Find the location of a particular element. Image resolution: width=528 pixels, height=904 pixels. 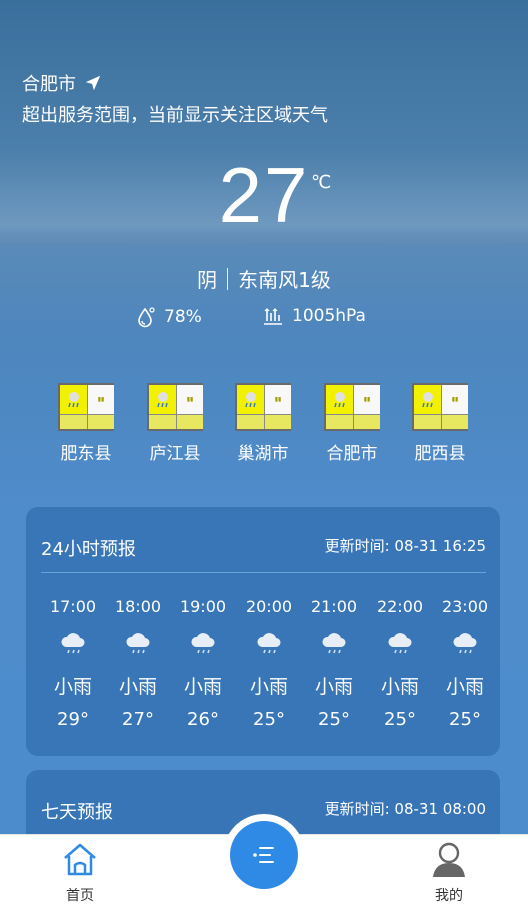

hour-time: 20:00 is located at coordinates (269, 606).